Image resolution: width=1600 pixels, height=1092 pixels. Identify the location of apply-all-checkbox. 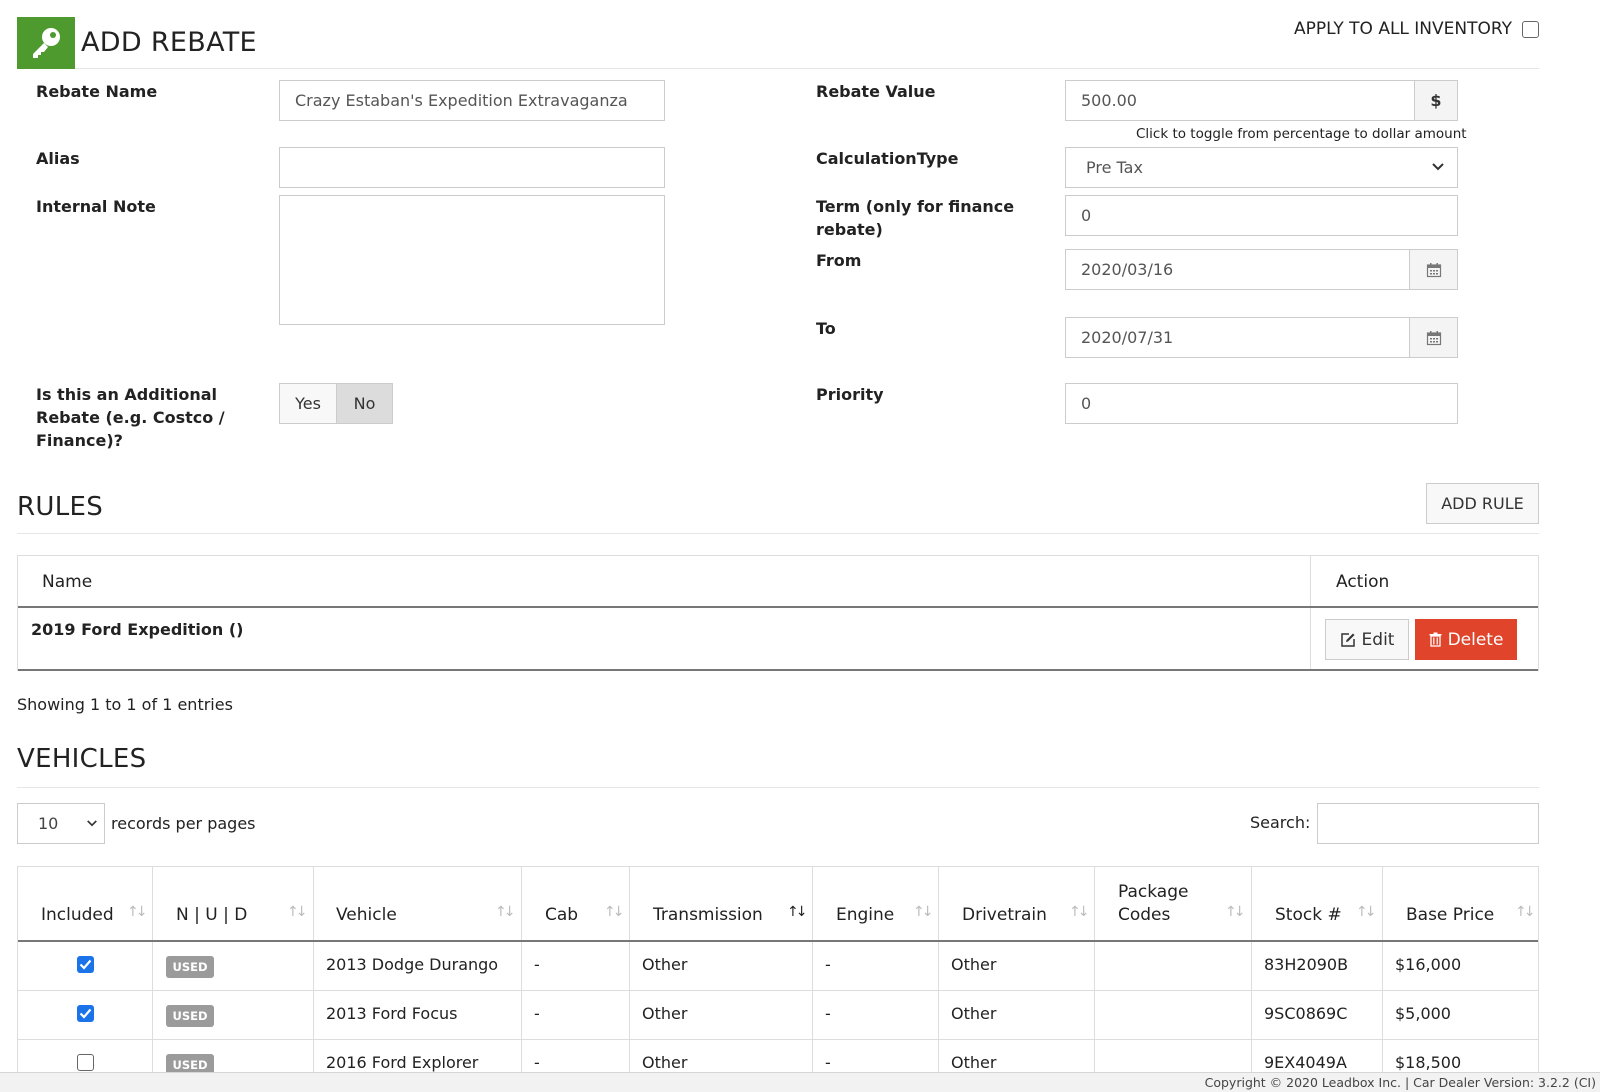
(1530, 29).